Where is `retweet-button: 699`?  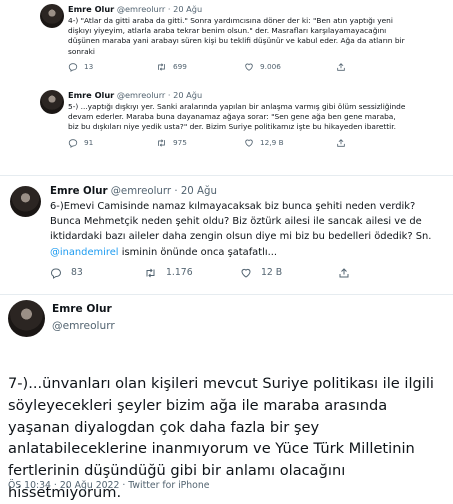 retweet-button: 699 is located at coordinates (200, 67).